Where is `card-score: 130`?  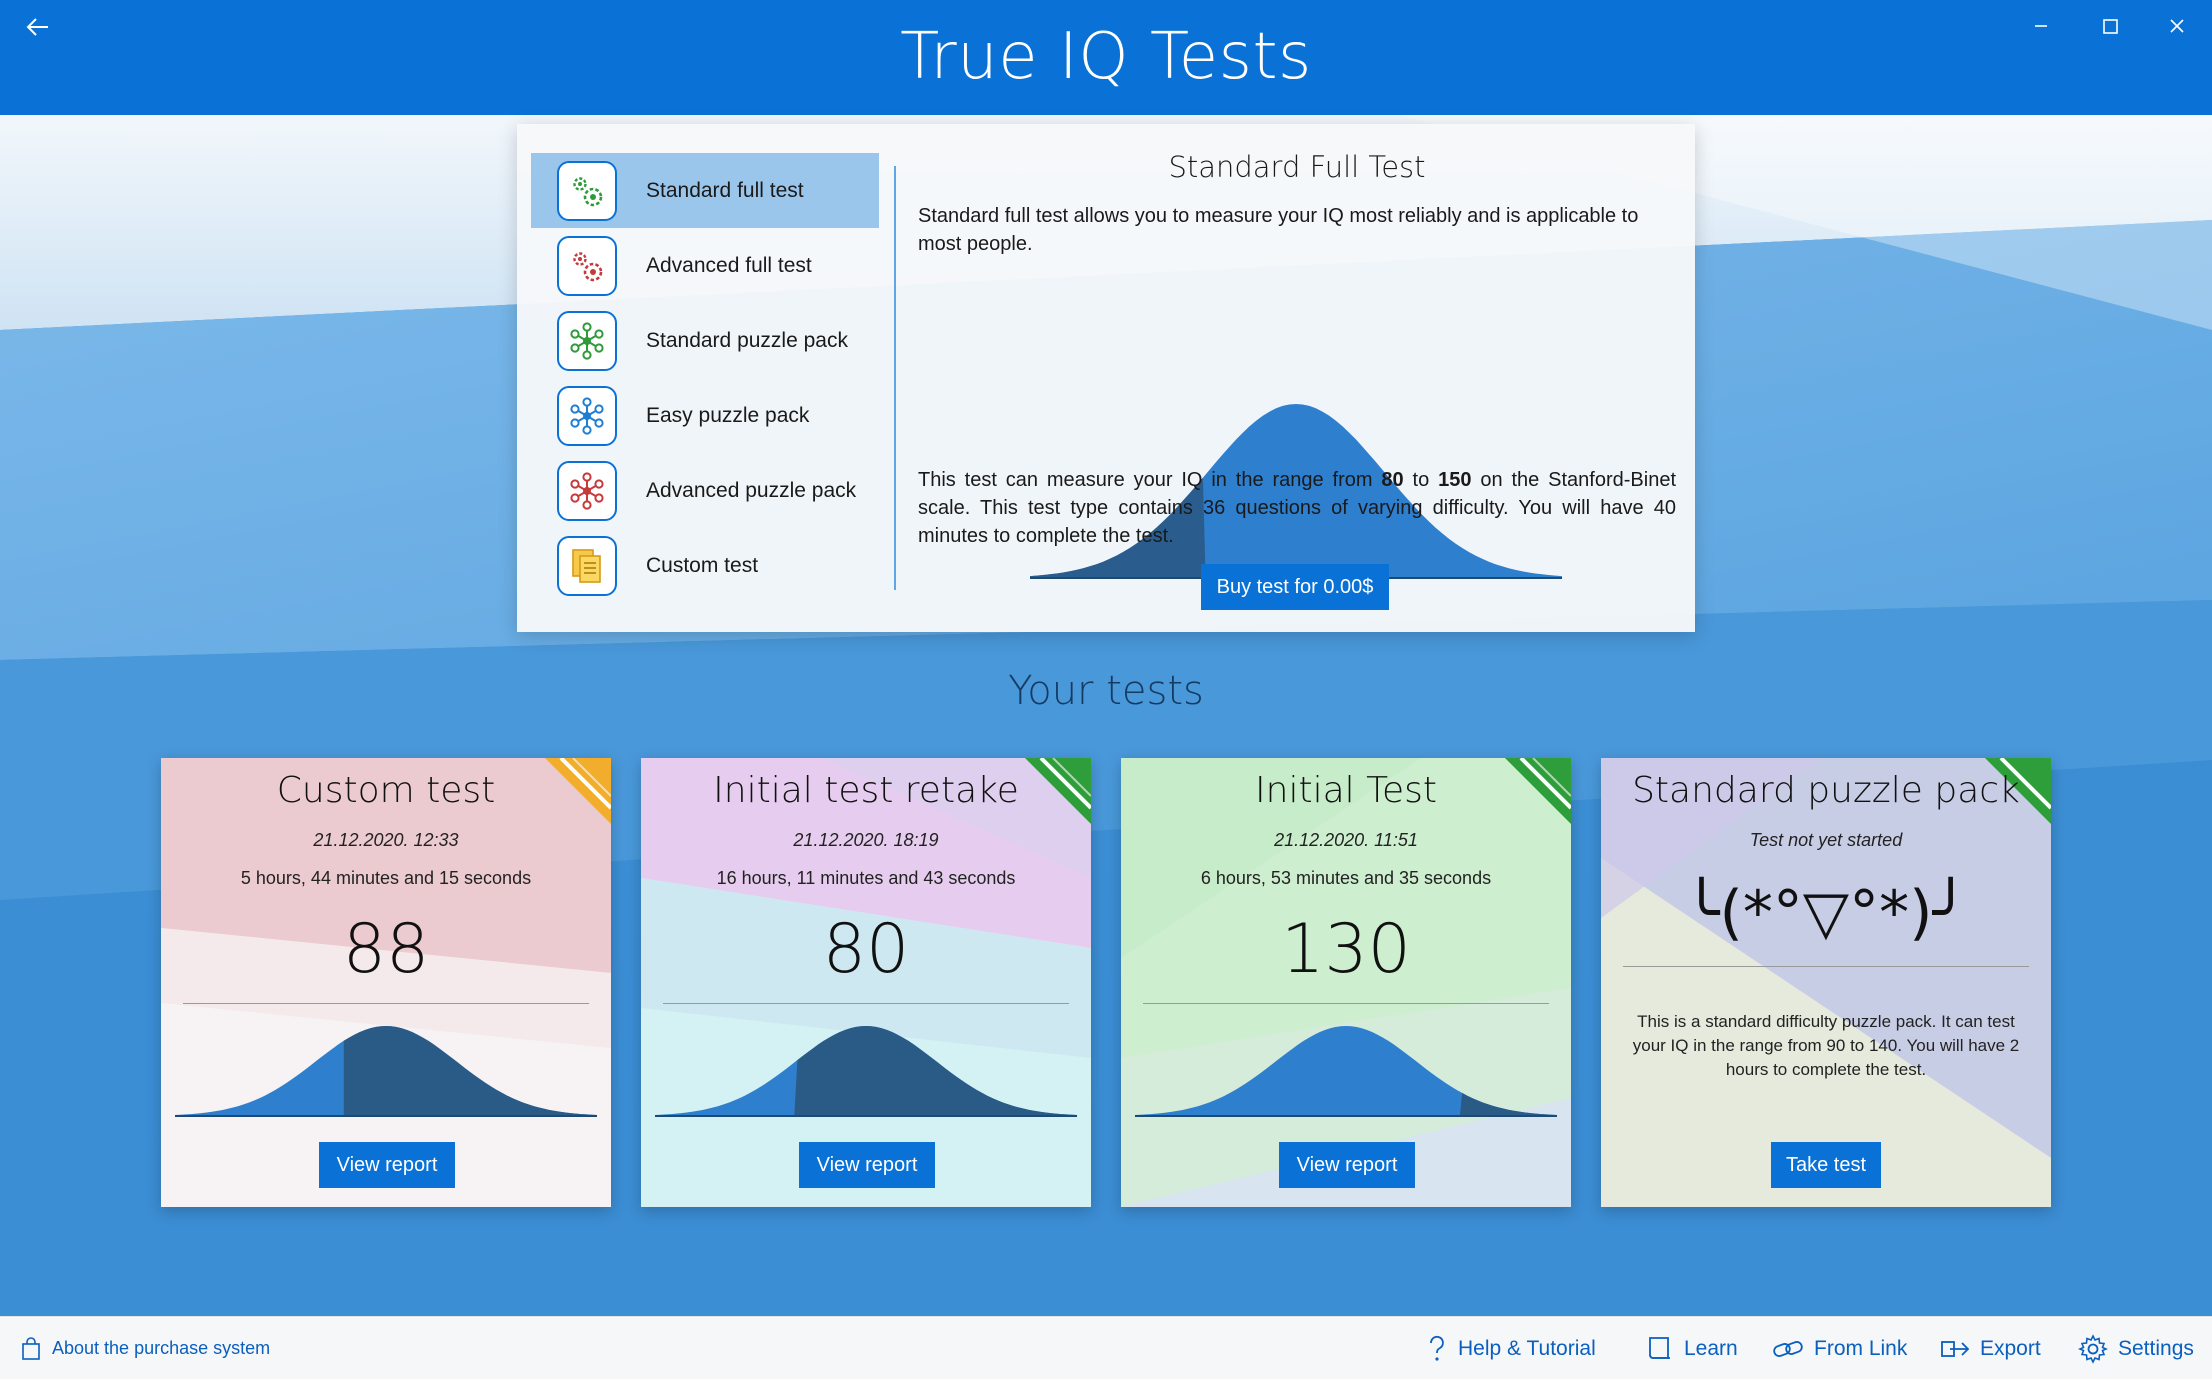
card-score: 130 is located at coordinates (1346, 949).